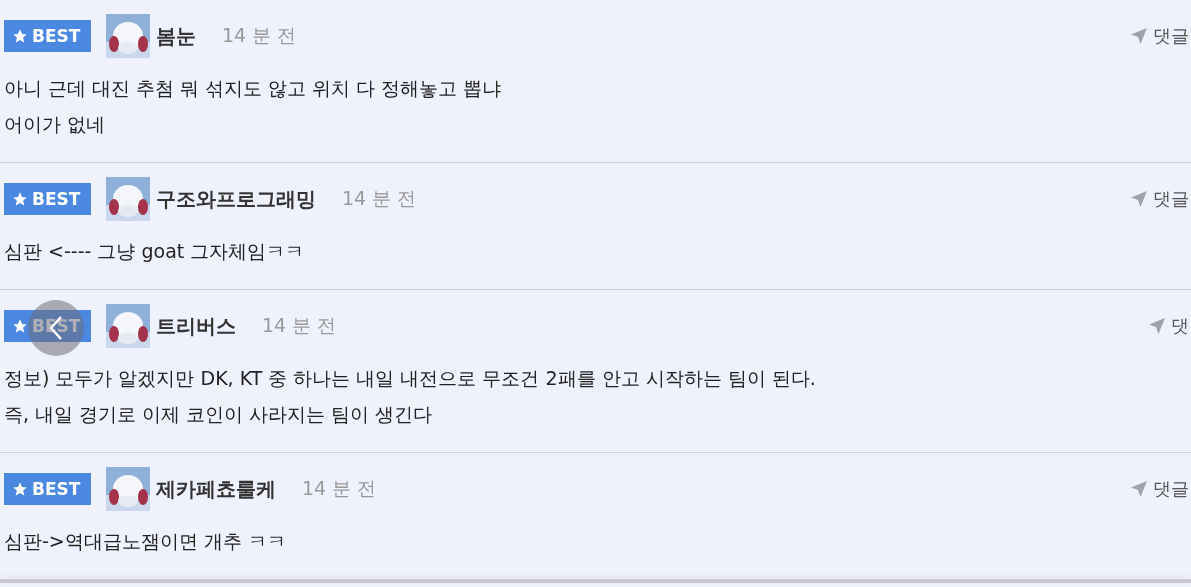  Describe the element at coordinates (236, 199) in the screenshot. I see `author-name: 구조와프로그래밍` at that location.